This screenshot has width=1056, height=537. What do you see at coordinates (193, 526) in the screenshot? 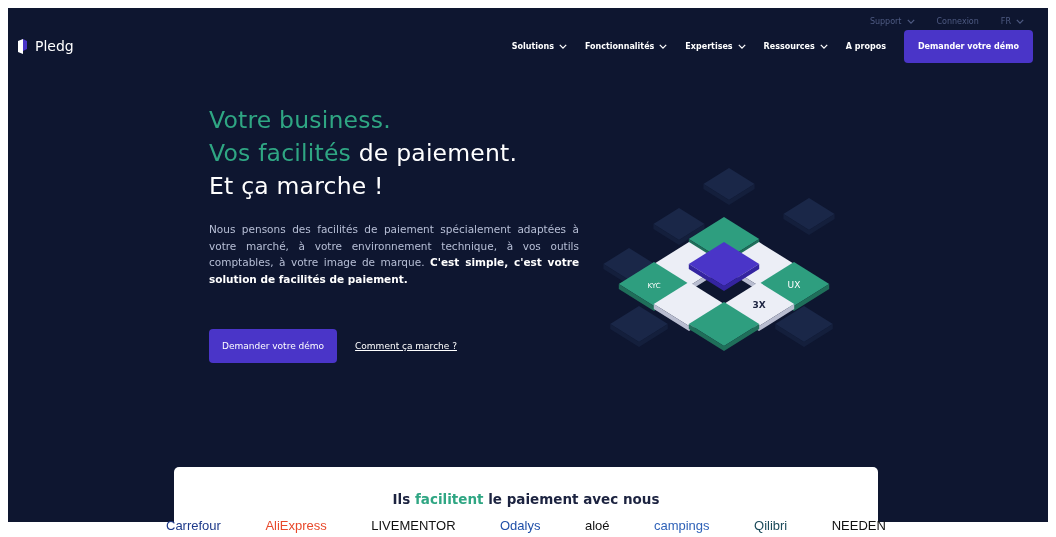
I see `partner-logo: Carrefour` at bounding box center [193, 526].